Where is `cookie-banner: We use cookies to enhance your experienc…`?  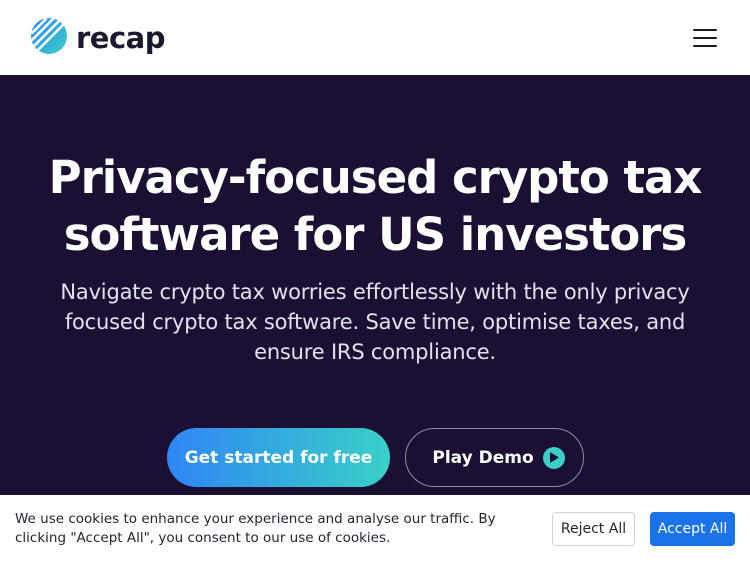
cookie-banner: We use cookies to enhance your experienc… is located at coordinates (375, 529).